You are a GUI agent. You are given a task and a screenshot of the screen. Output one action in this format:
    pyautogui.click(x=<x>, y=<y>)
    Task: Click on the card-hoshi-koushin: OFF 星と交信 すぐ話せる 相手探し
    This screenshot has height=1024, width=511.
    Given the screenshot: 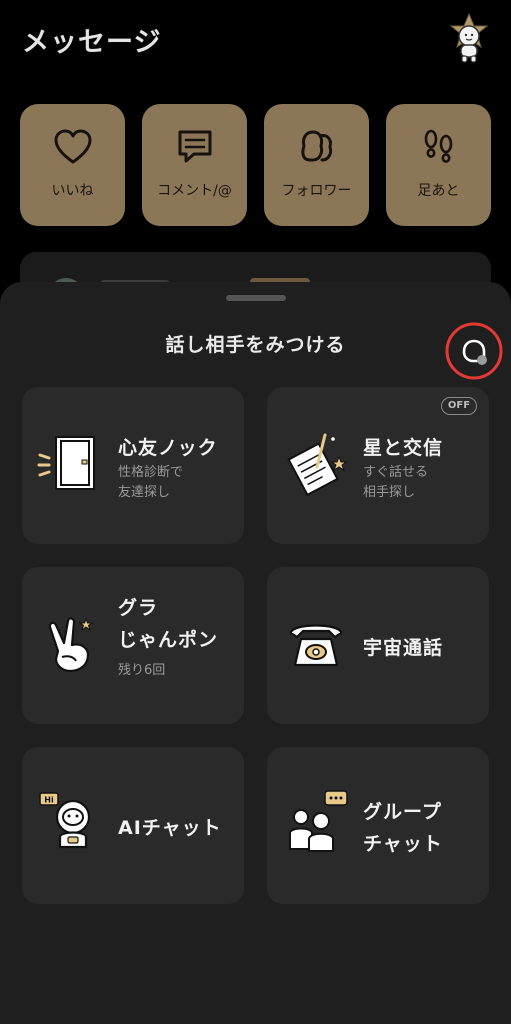 What is the action you would take?
    pyautogui.click(x=378, y=465)
    